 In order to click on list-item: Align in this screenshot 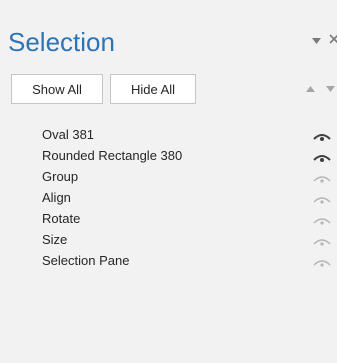, I will do `click(168, 198)`.